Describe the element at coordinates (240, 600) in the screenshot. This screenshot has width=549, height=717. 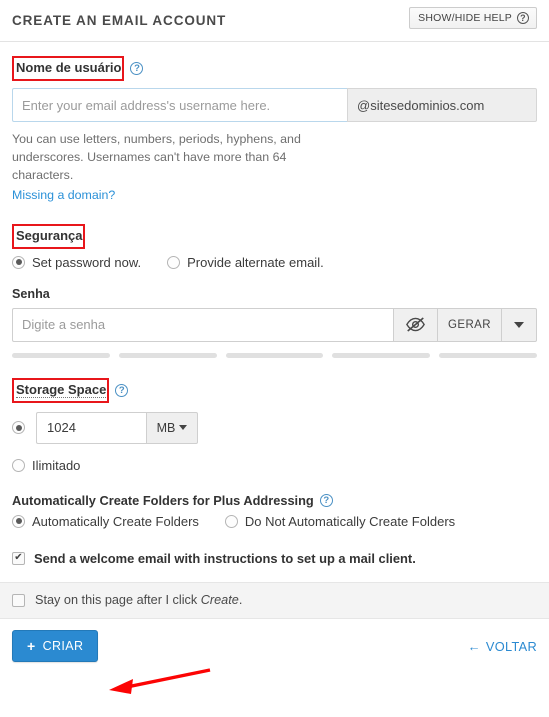
I see `stay-on-page-suffix: .` at that location.